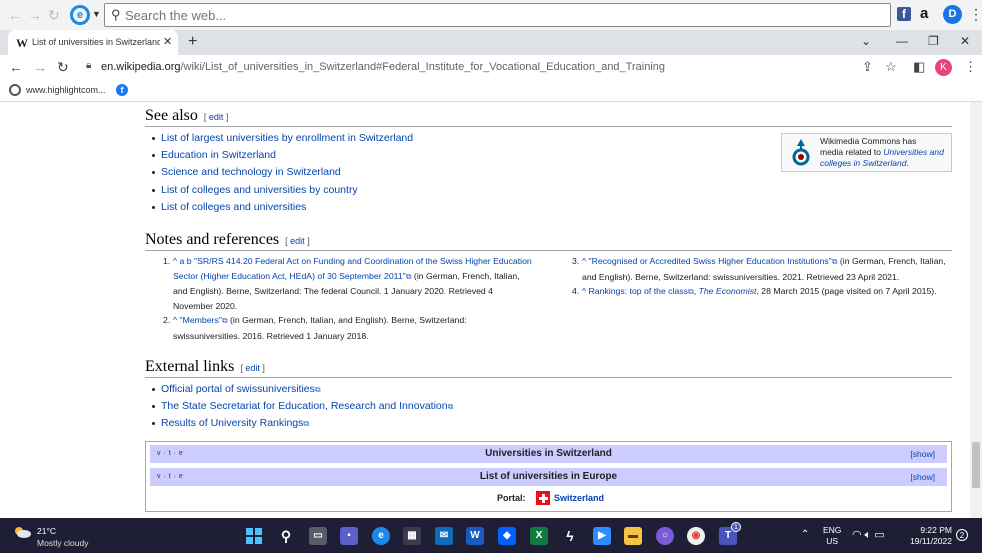 The width and height of the screenshot is (982, 553). What do you see at coordinates (16, 67) in the screenshot?
I see `back-button: ←` at bounding box center [16, 67].